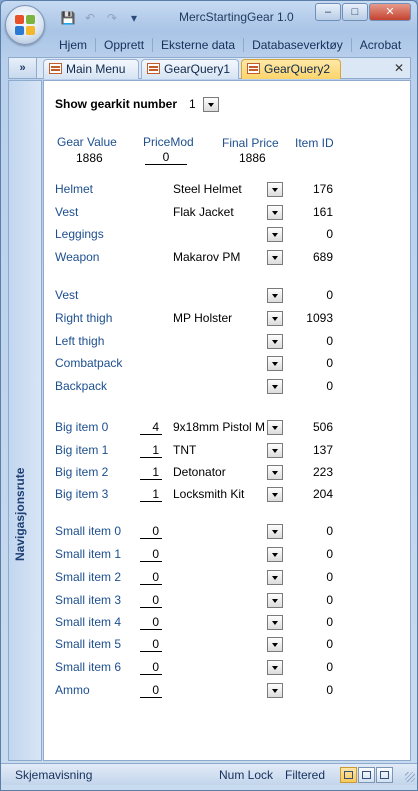  I want to click on close-tab-icon: ✕, so click(399, 68).